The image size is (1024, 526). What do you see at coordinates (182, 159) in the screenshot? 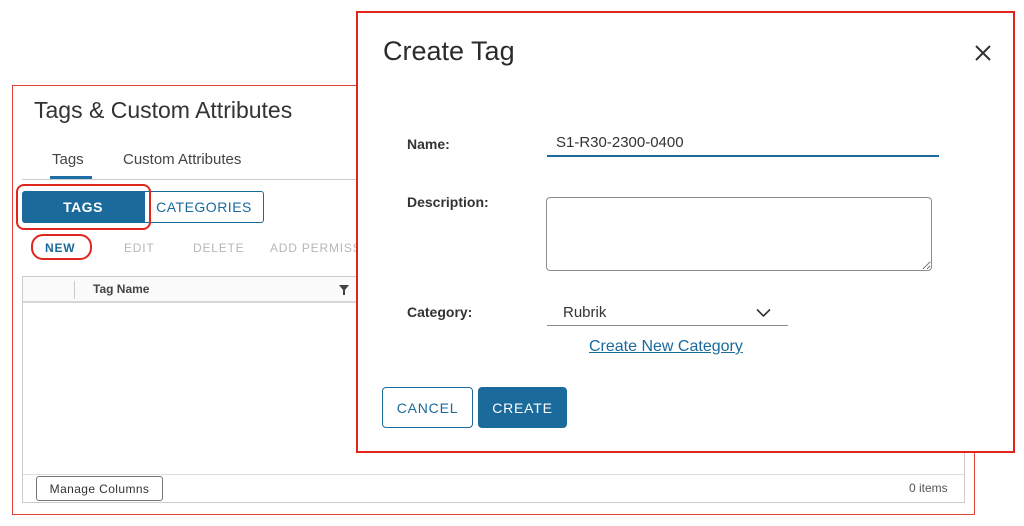
I see `tab-custom-attributes: Custom Attributes` at bounding box center [182, 159].